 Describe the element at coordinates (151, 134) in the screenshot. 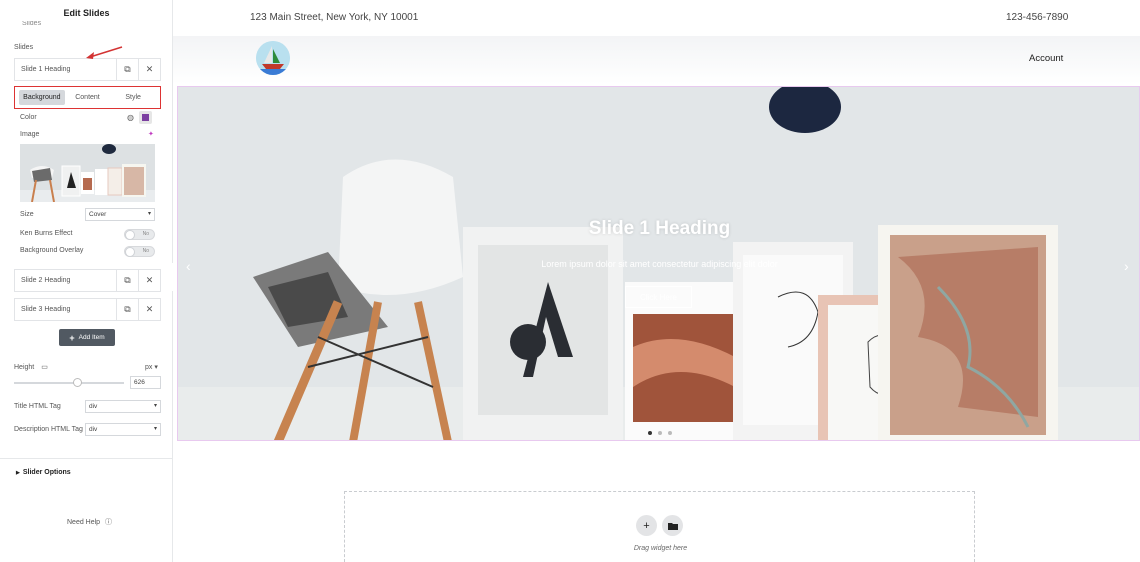

I see `ai-sparkle-icon: ✦` at that location.